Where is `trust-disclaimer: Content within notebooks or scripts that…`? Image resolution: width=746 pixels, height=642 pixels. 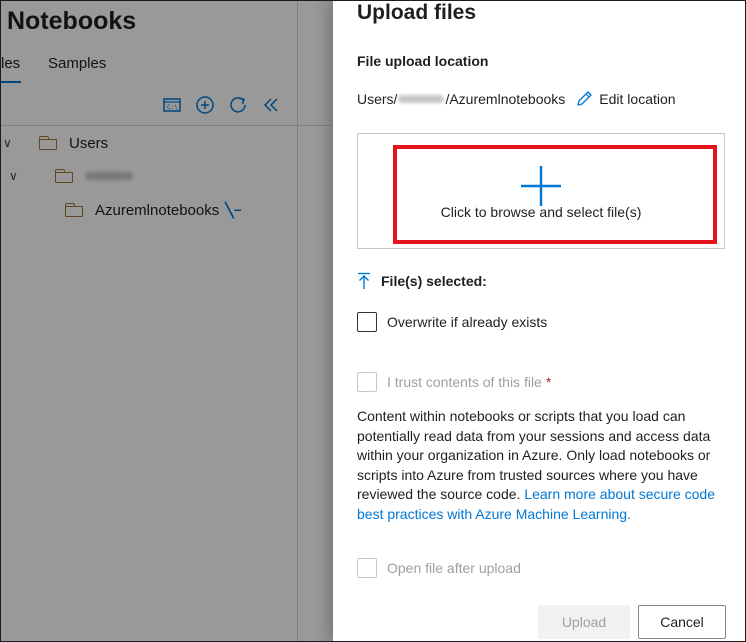
trust-disclaimer: Content within notebooks or scripts that… is located at coordinates (540, 465).